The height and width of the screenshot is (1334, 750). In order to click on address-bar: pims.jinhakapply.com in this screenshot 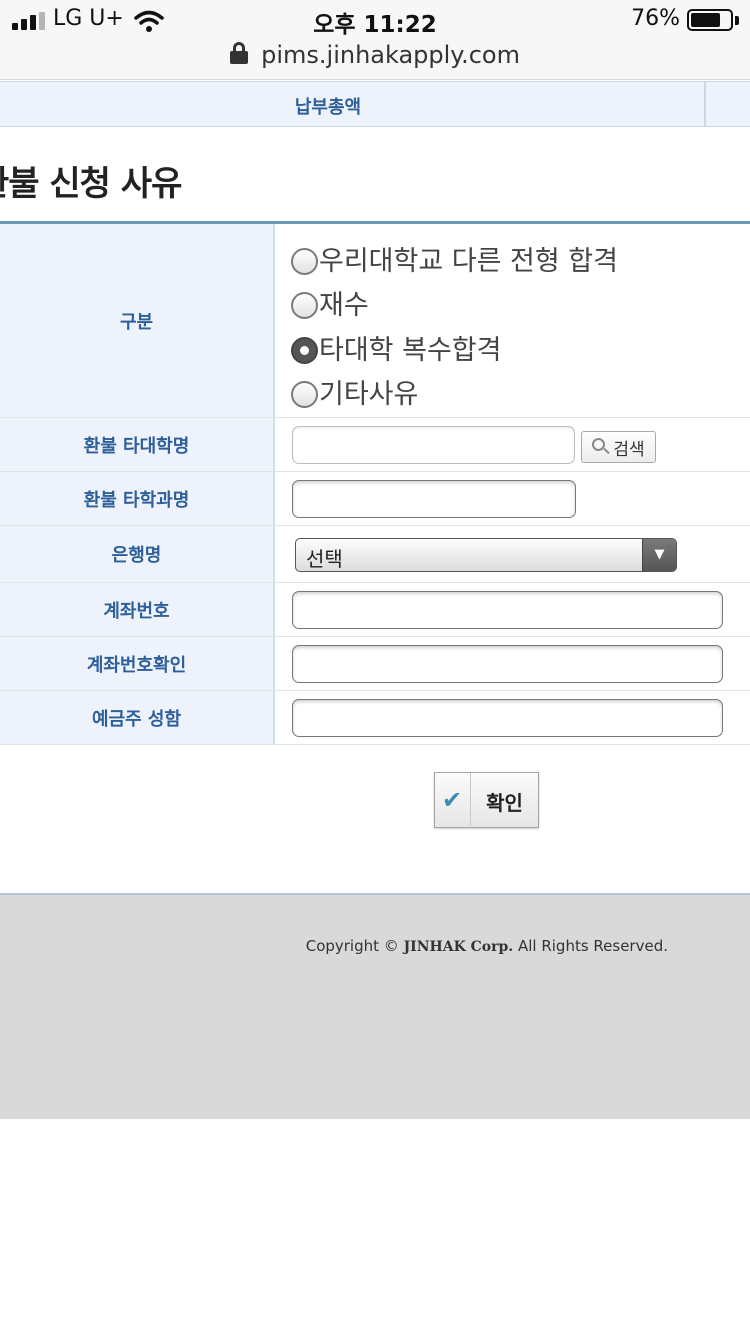, I will do `click(375, 60)`.